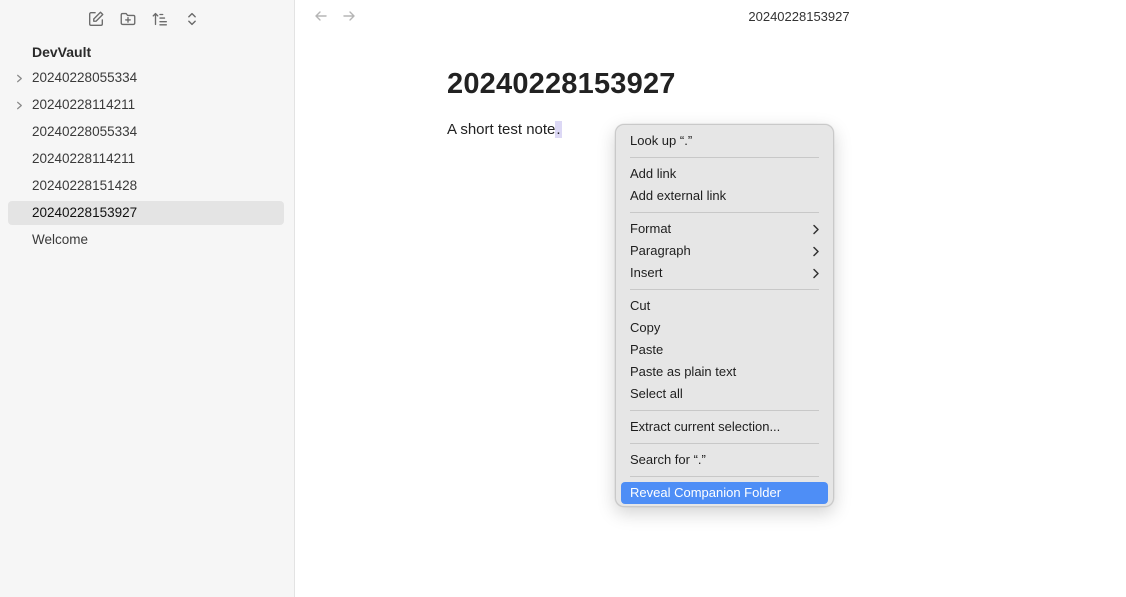  I want to click on new-folder-icon, so click(128, 19).